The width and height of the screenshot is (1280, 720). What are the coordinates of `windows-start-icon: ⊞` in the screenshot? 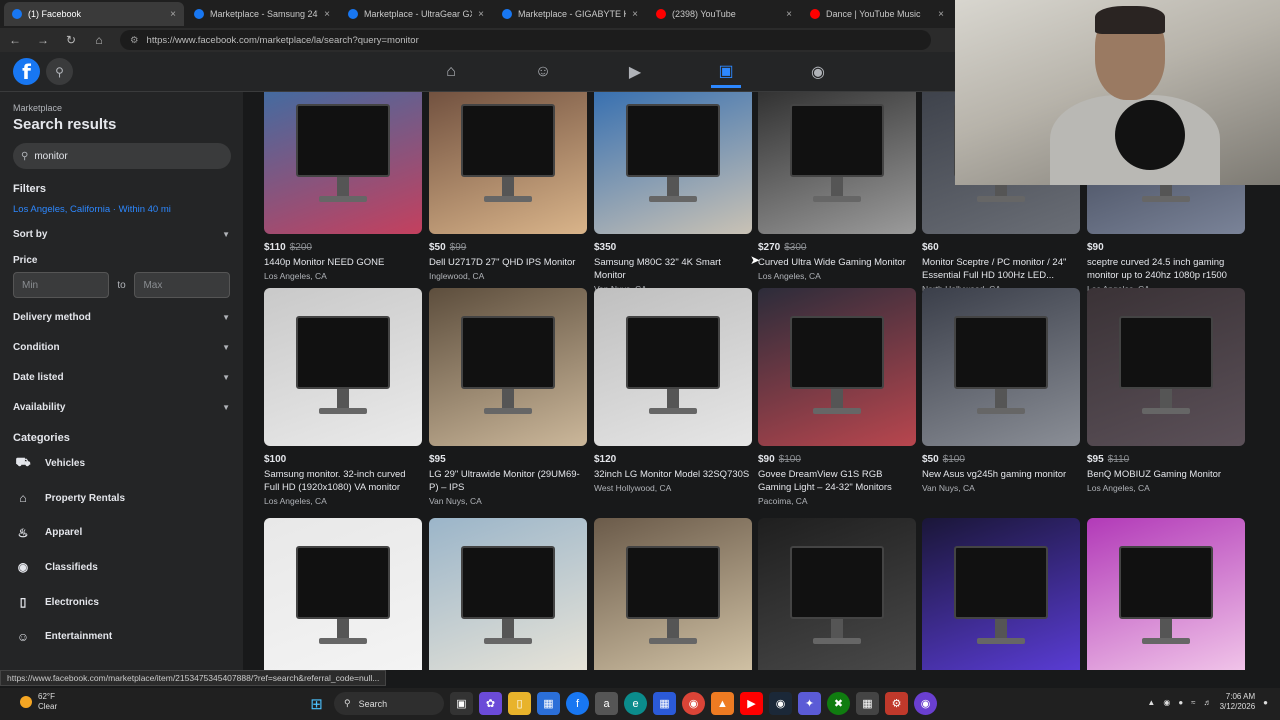 It's located at (316, 703).